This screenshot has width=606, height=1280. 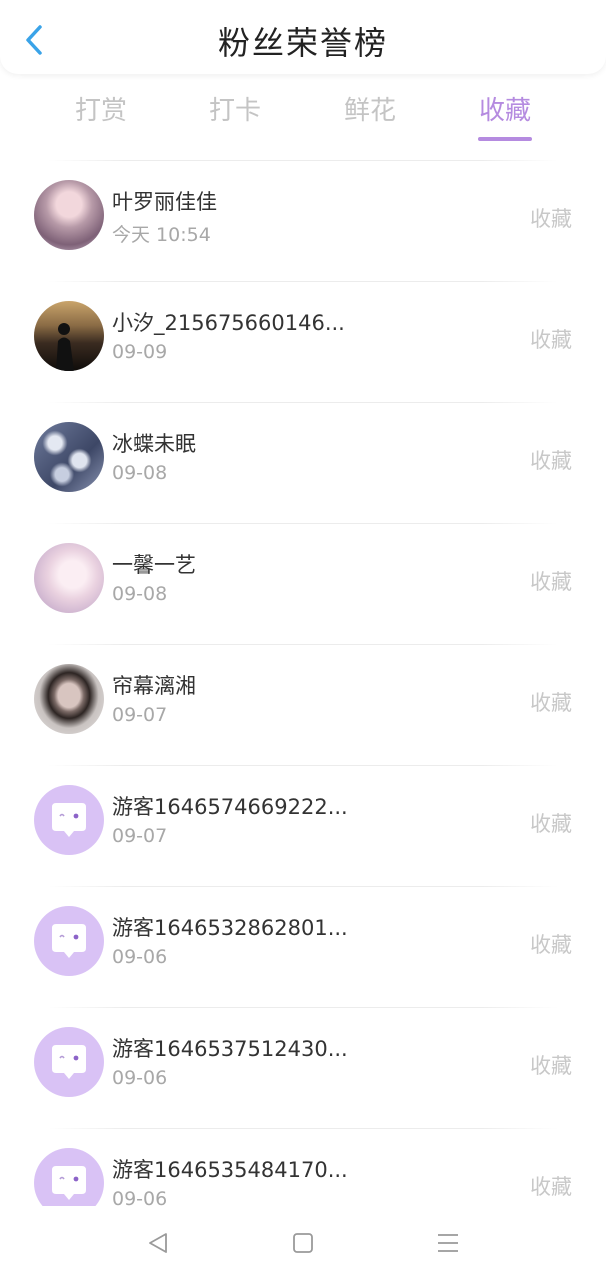 I want to click on home-square-icon, so click(x=303, y=1243).